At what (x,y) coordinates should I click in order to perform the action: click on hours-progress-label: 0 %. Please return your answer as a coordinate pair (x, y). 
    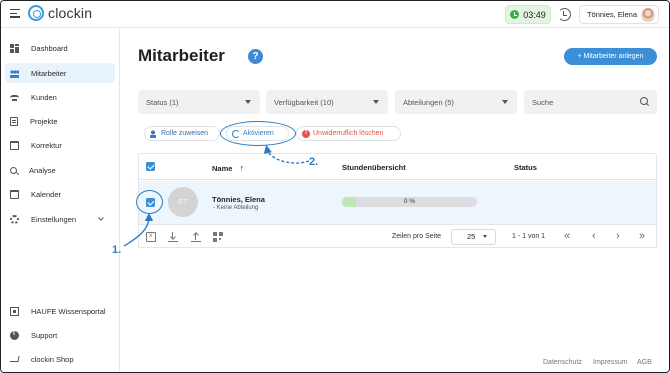
    Looking at the image, I should click on (409, 201).